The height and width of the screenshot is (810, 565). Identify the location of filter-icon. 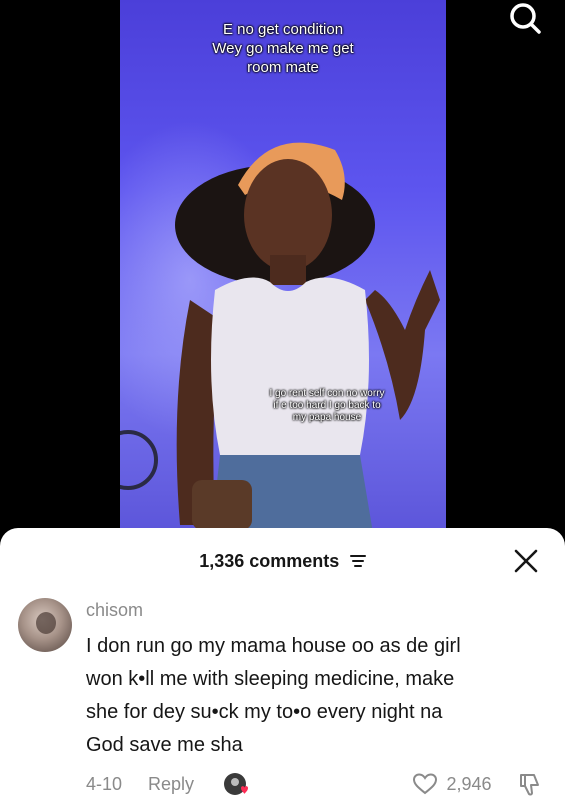
(357, 561).